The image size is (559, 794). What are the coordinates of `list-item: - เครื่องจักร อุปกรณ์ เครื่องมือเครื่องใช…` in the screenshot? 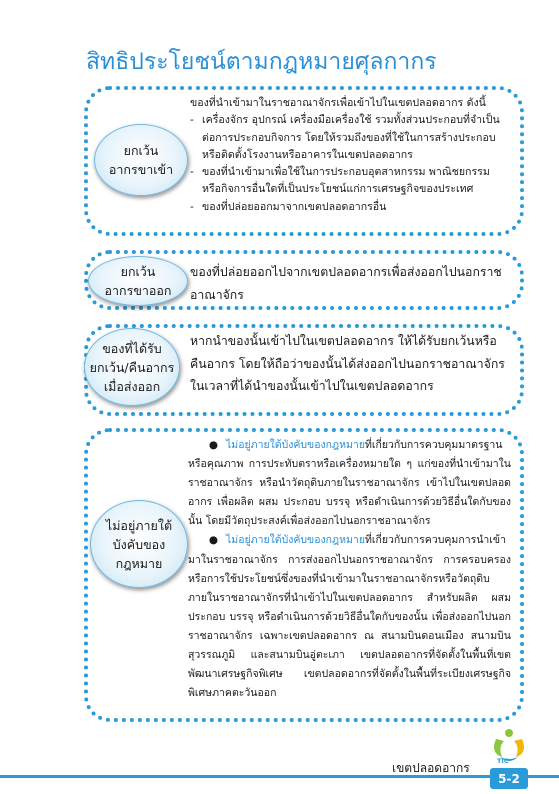 It's located at (345, 137).